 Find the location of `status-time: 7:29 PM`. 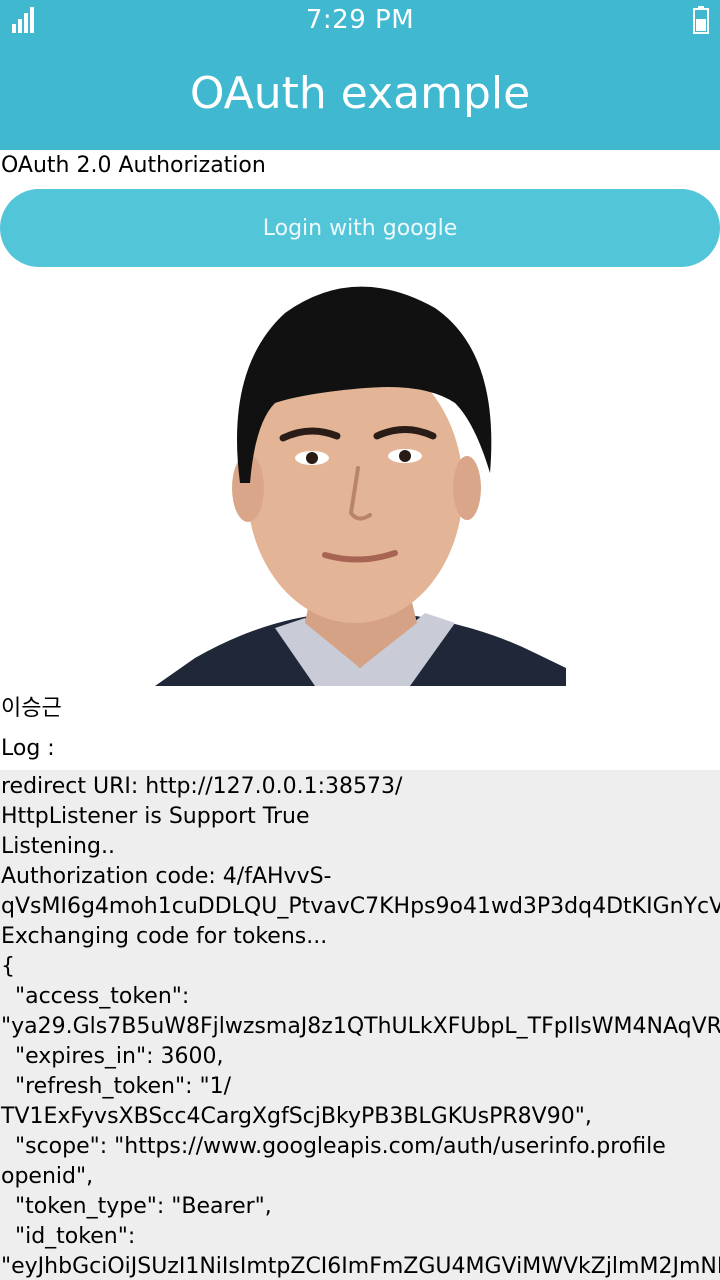

status-time: 7:29 PM is located at coordinates (360, 20).